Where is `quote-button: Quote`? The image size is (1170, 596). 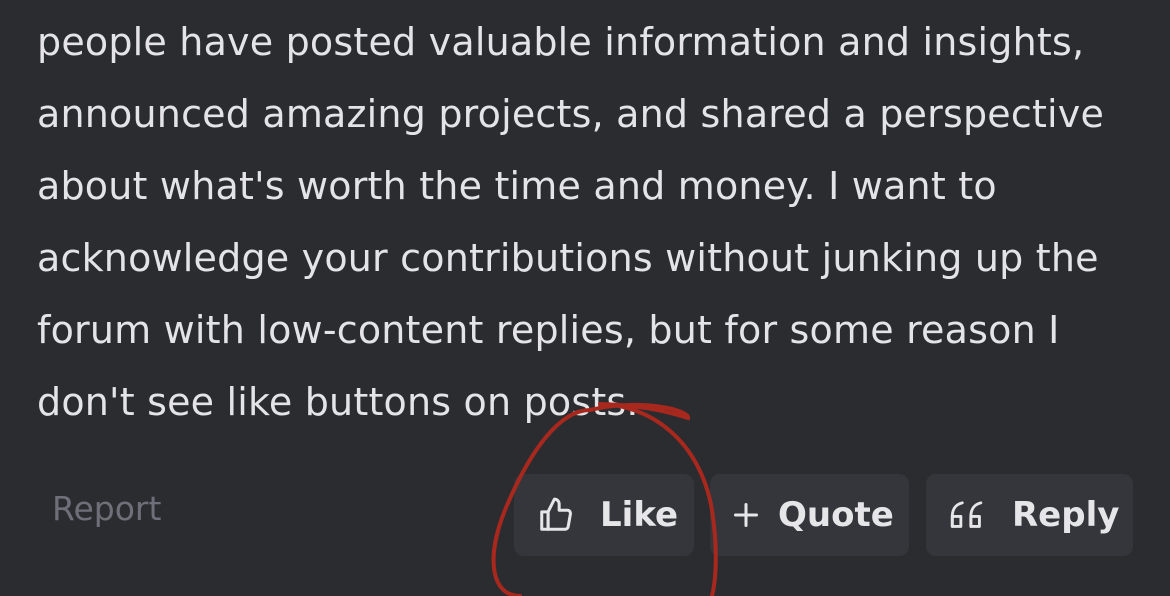
quote-button: Quote is located at coordinates (809, 515).